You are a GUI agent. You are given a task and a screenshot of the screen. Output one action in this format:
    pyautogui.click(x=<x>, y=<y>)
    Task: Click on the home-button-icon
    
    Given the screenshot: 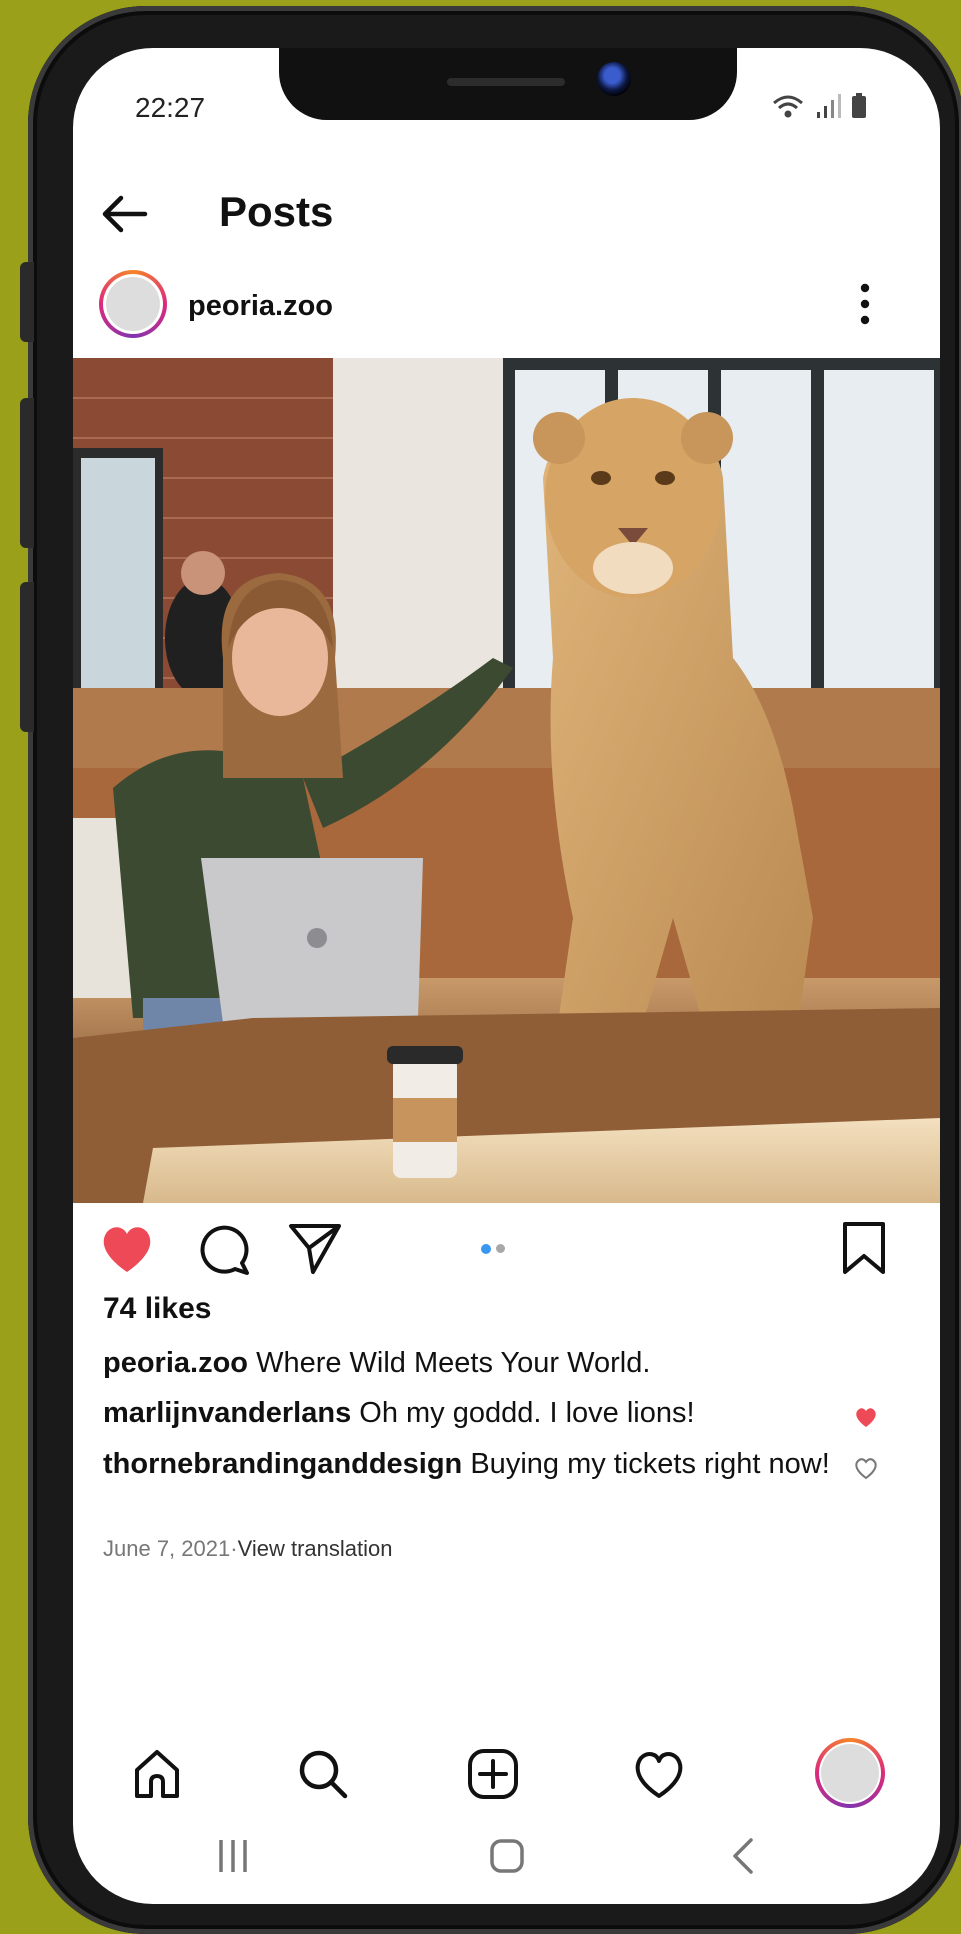 What is the action you would take?
    pyautogui.click(x=507, y=1856)
    